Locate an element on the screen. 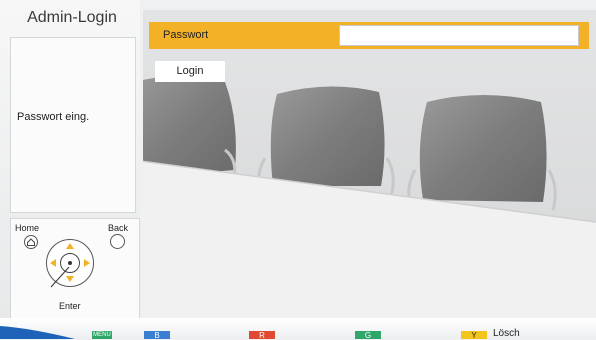 This screenshot has width=596, height=340. page-title: Admin-Login is located at coordinates (72, 17).